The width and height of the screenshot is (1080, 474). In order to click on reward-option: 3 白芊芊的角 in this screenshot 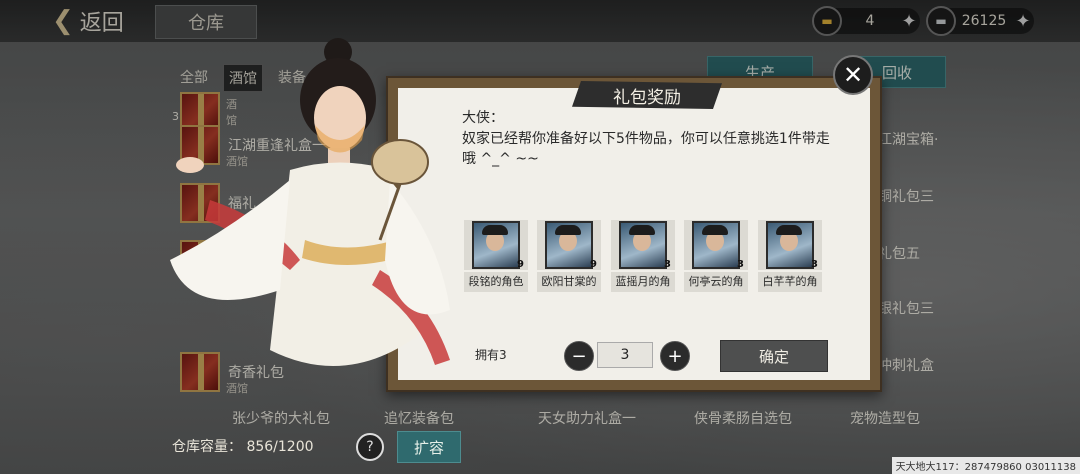, I will do `click(790, 256)`.